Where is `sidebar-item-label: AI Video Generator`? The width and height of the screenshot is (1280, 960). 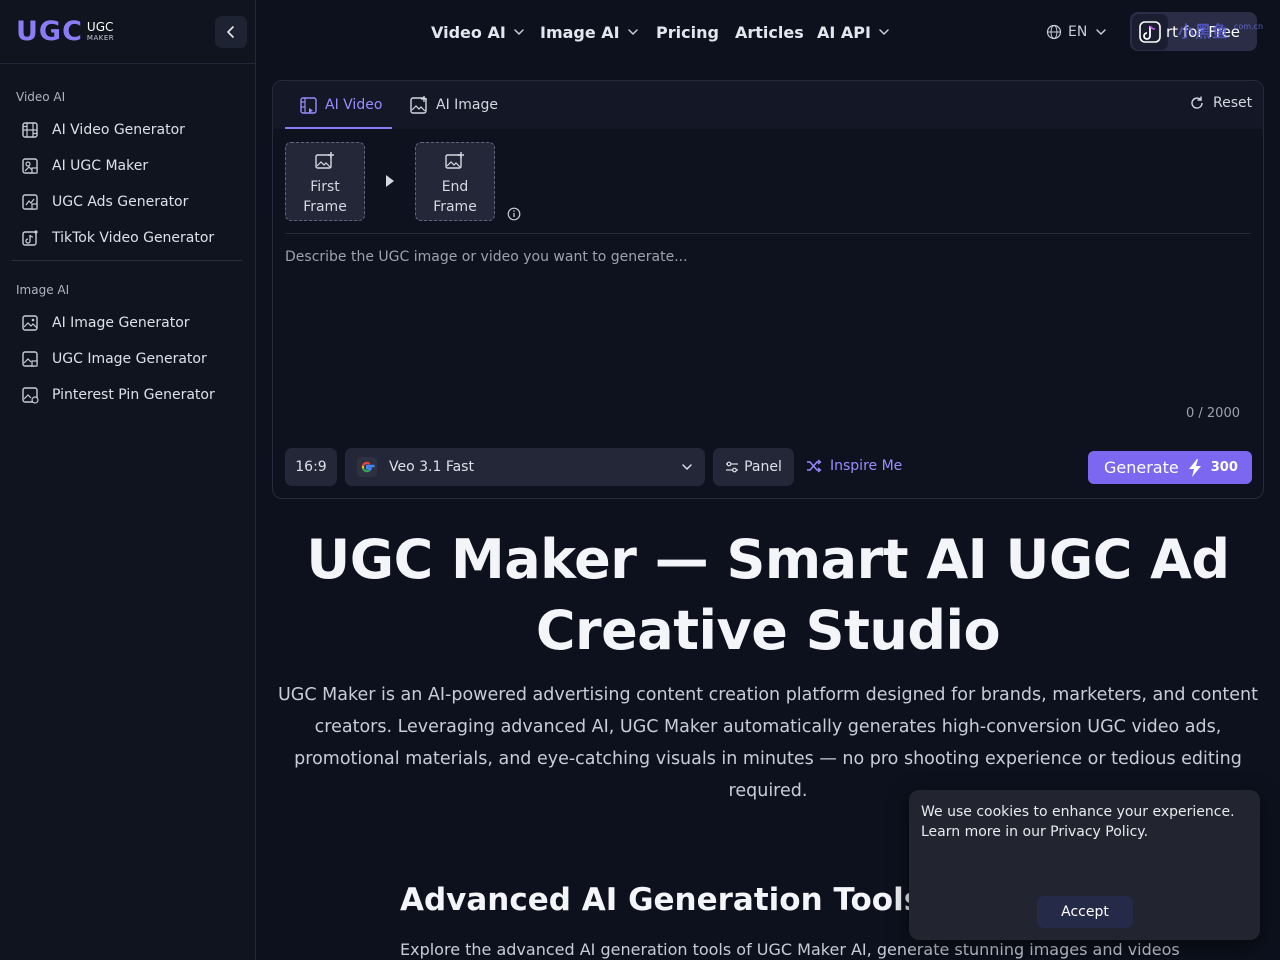 sidebar-item-label: AI Video Generator is located at coordinates (118, 130).